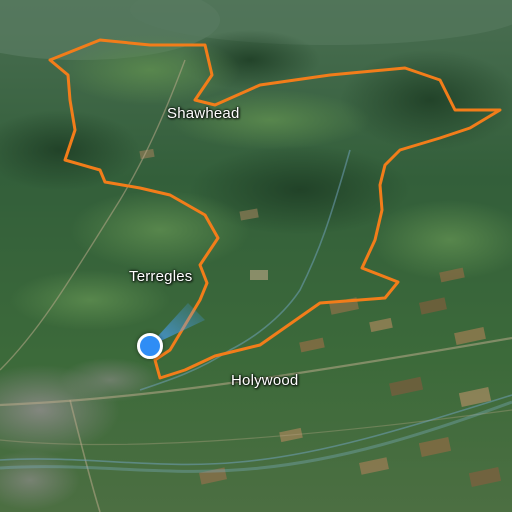  I want to click on place-label-shawhead: Shawhead, so click(203, 113).